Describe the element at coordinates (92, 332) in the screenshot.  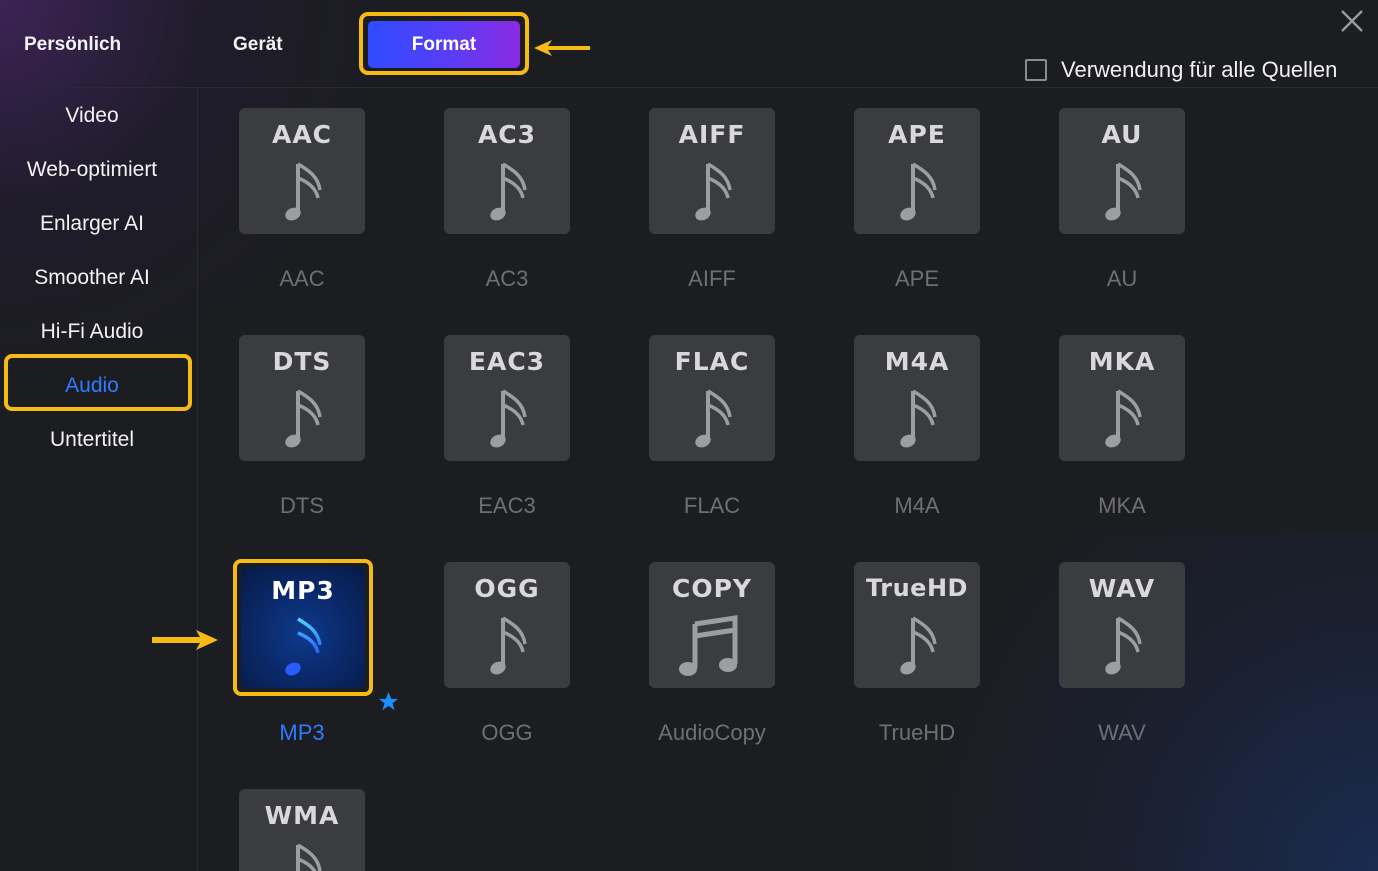
I see `sidebar-item-hifi-audio: Hi-Fi Audio` at that location.